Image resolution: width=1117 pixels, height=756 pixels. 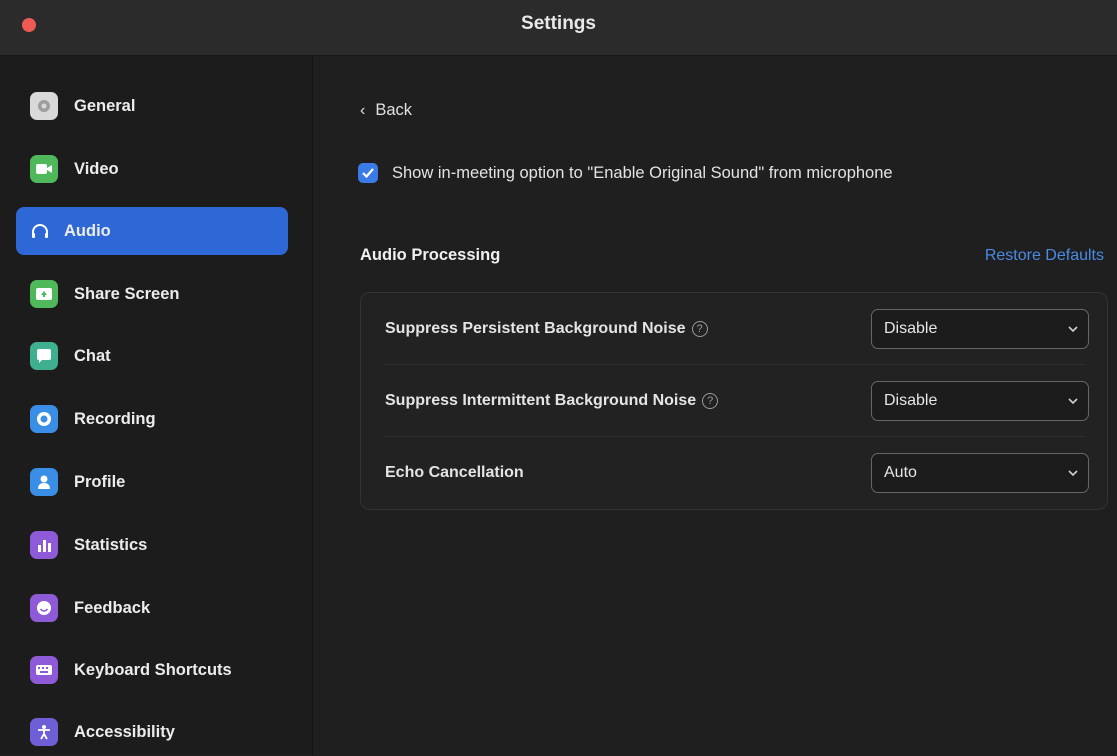 What do you see at coordinates (87, 230) in the screenshot?
I see `sidebar-item-label: Audio` at bounding box center [87, 230].